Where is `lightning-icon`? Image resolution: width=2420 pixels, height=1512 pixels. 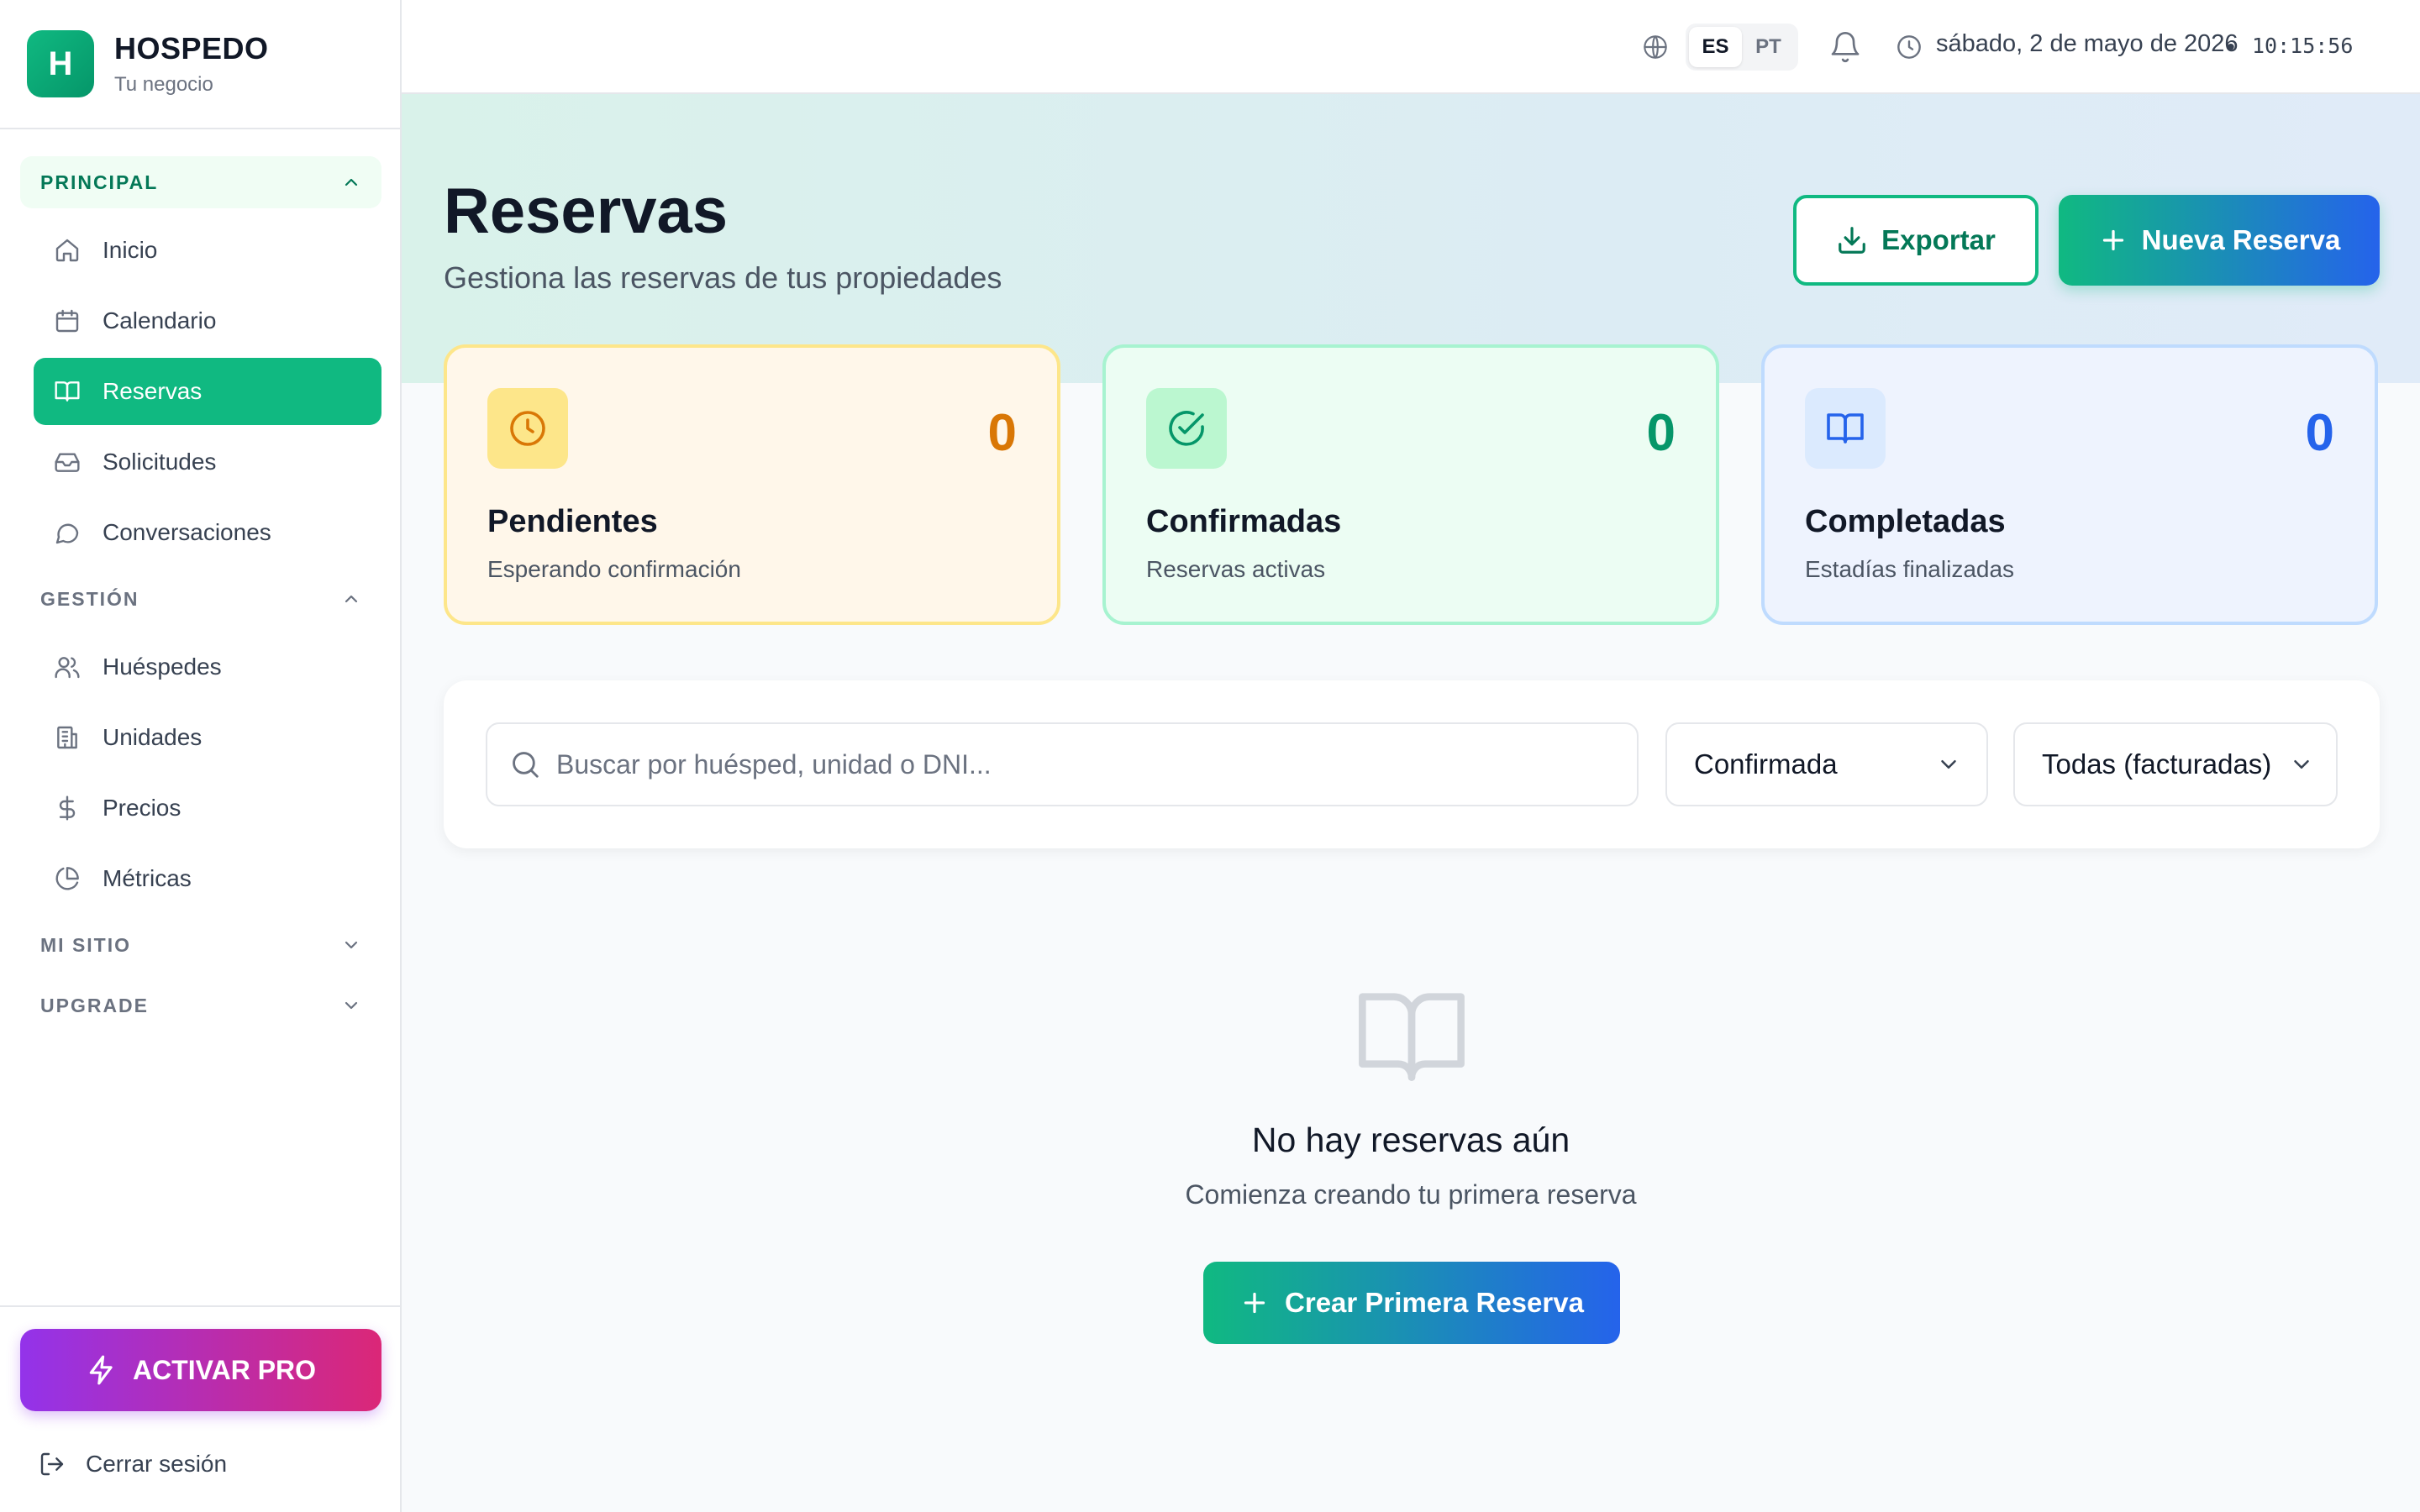
lightning-icon is located at coordinates (101, 1370).